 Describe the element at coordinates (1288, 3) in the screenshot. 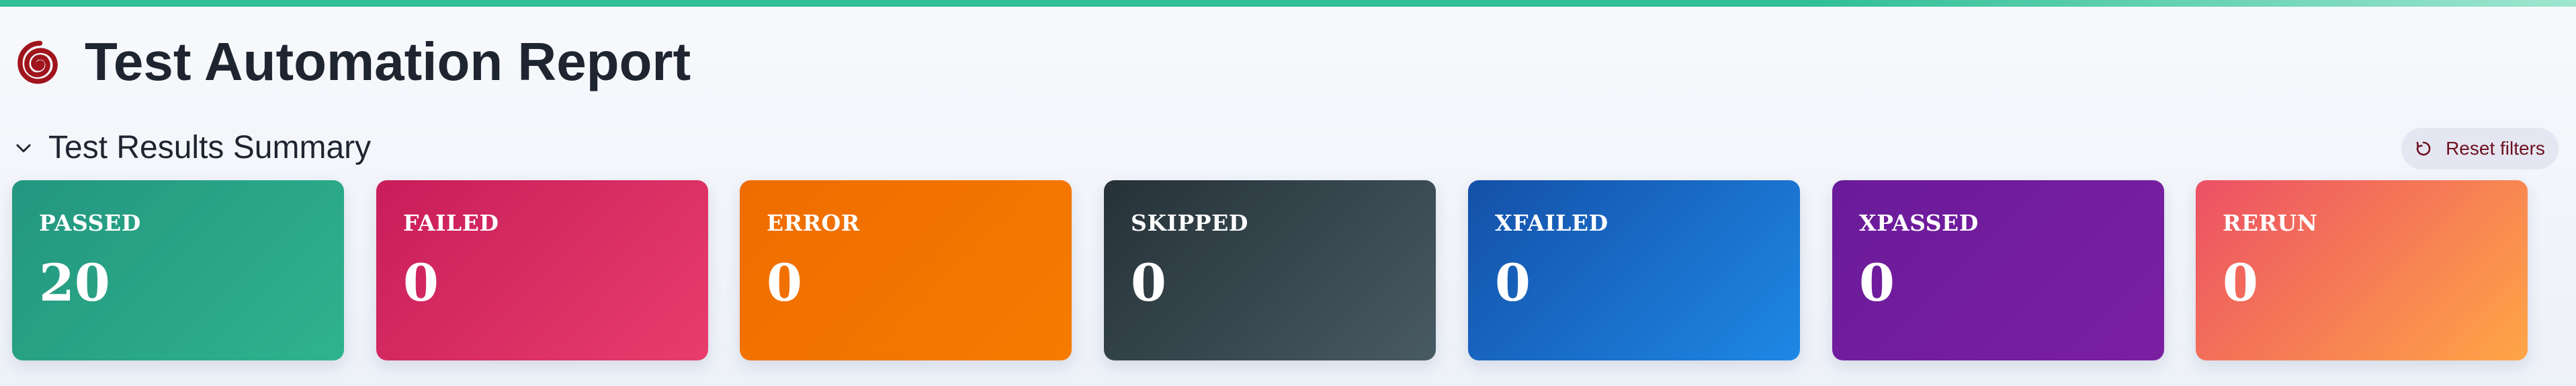

I see `top-accent-bar` at that location.